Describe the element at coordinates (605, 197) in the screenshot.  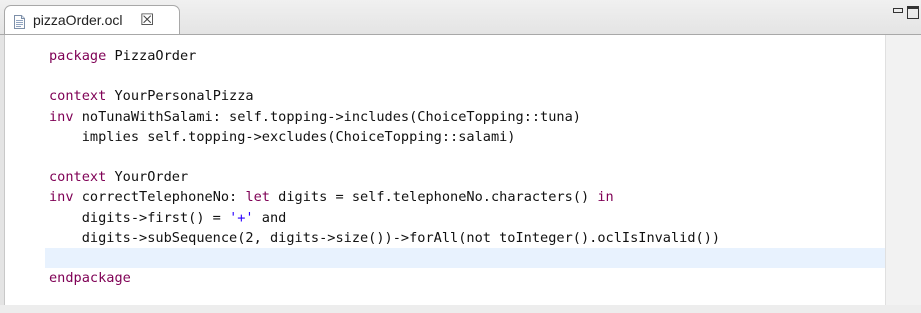
I see `keyword-token: in` at that location.